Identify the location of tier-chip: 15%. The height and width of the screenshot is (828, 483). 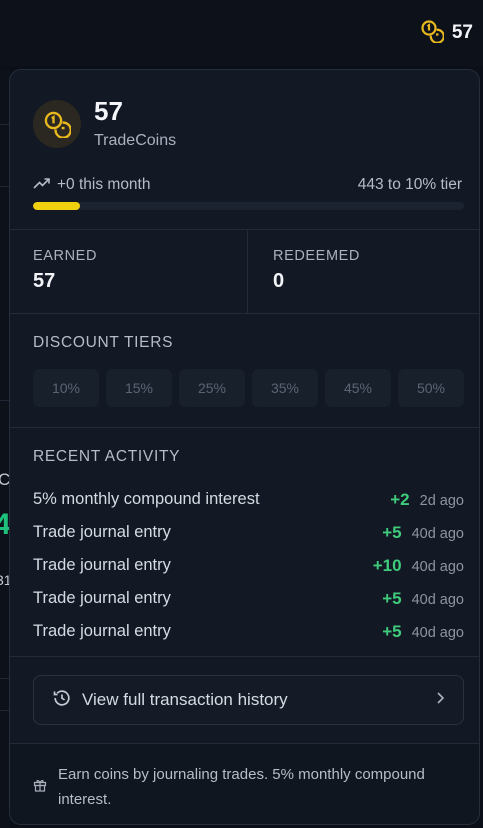
(139, 388).